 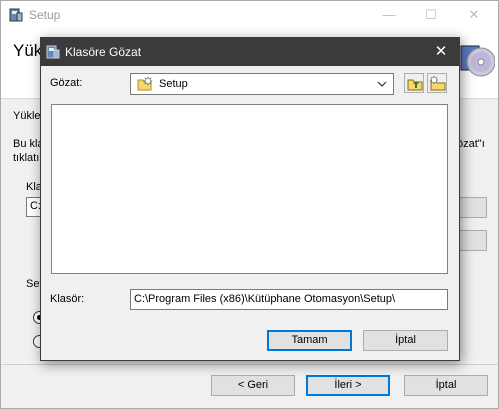 I want to click on setup-label-1: Yükle, so click(x=27, y=116).